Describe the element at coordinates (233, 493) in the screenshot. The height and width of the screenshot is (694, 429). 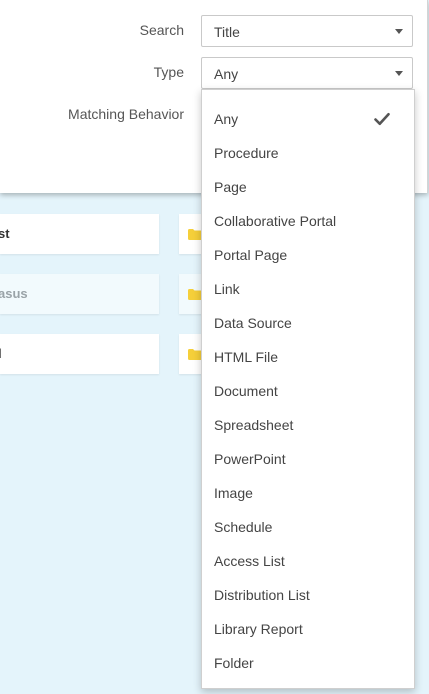
I see `dropdown-option-image: Image` at that location.